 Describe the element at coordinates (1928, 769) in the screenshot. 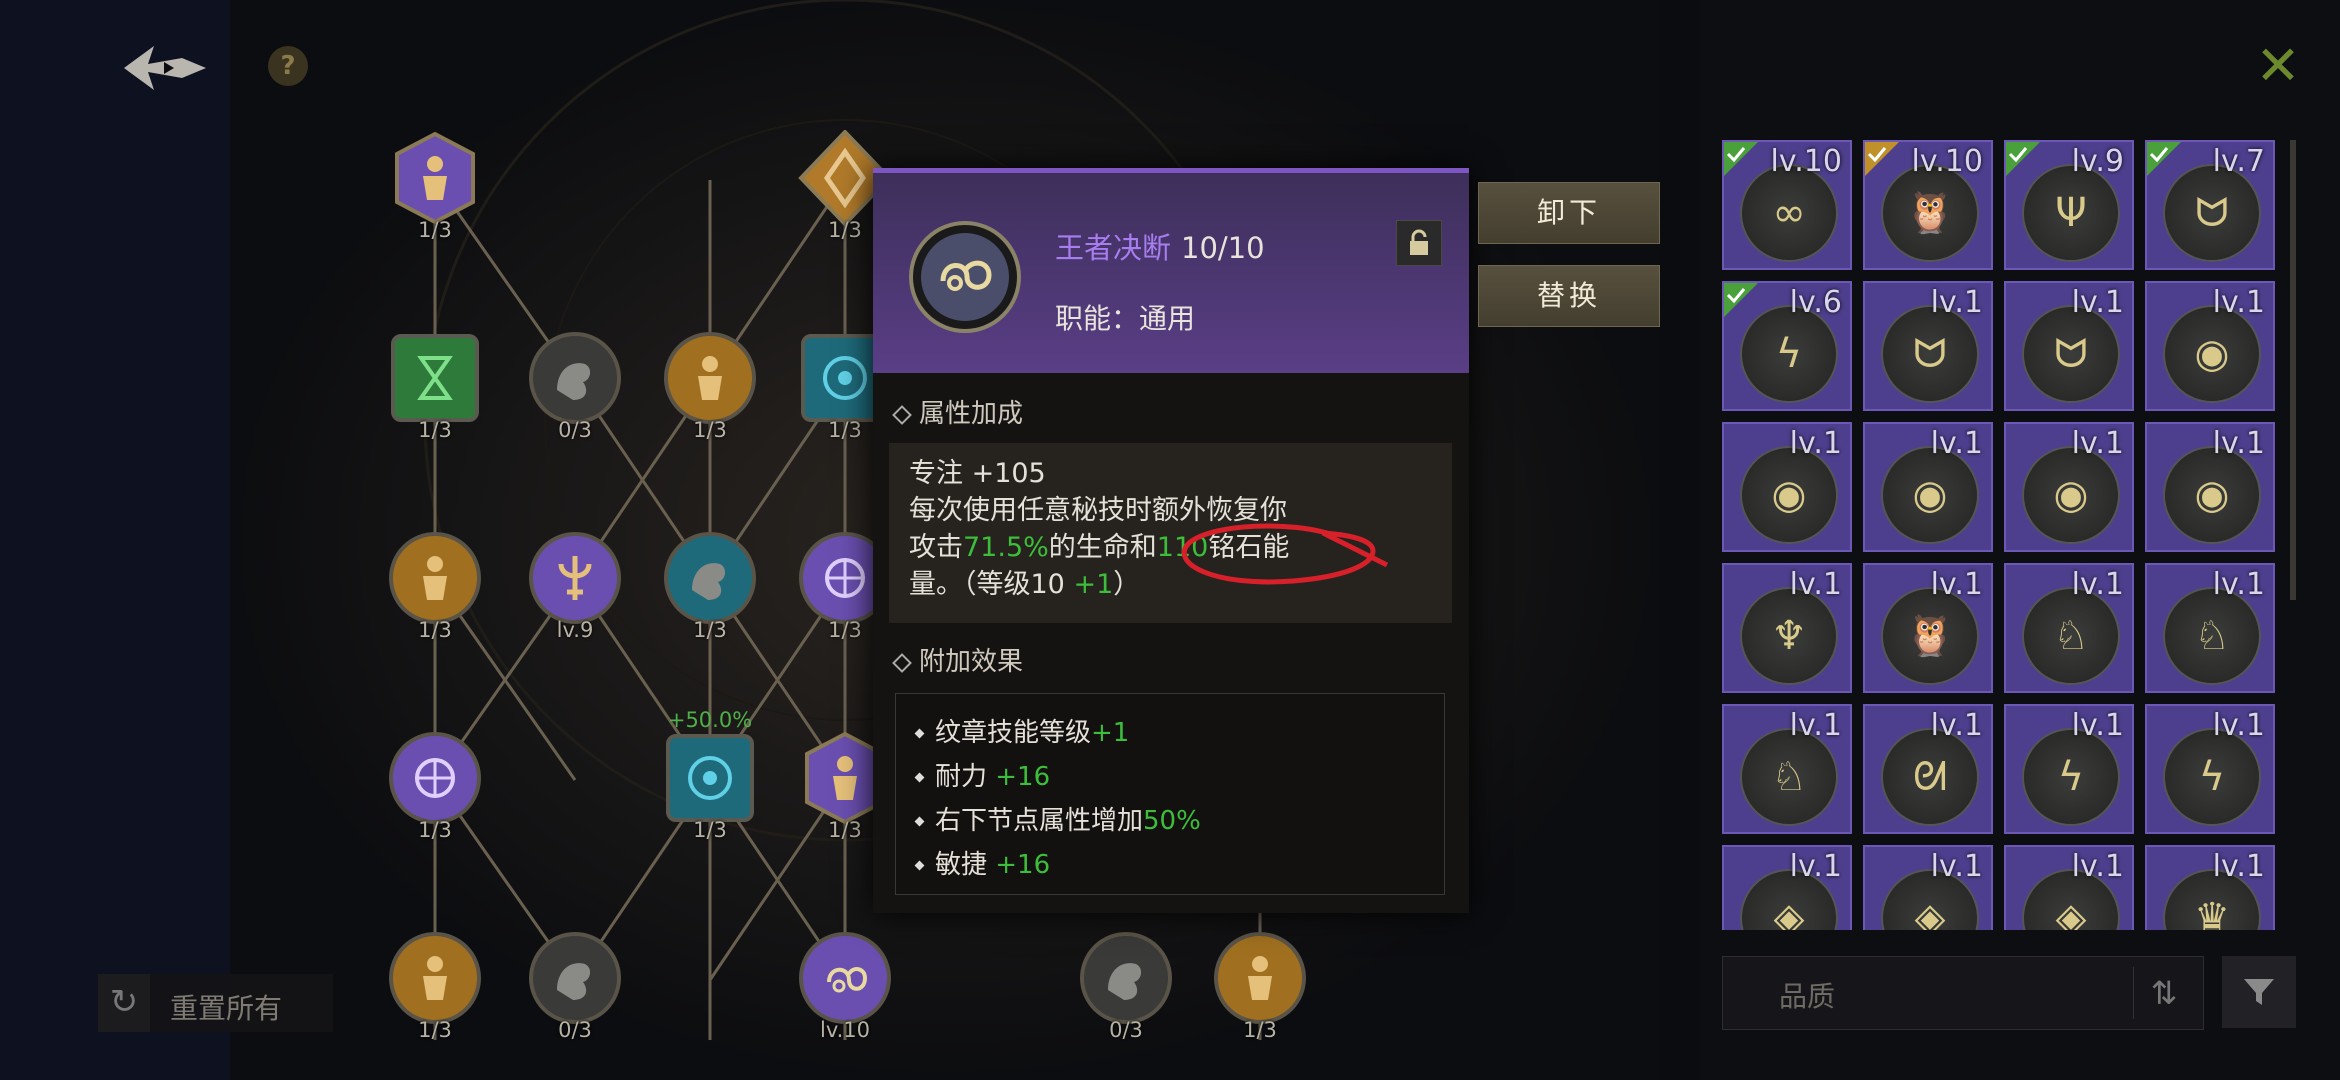

I see `rune-card: ᘛ lv.1` at that location.